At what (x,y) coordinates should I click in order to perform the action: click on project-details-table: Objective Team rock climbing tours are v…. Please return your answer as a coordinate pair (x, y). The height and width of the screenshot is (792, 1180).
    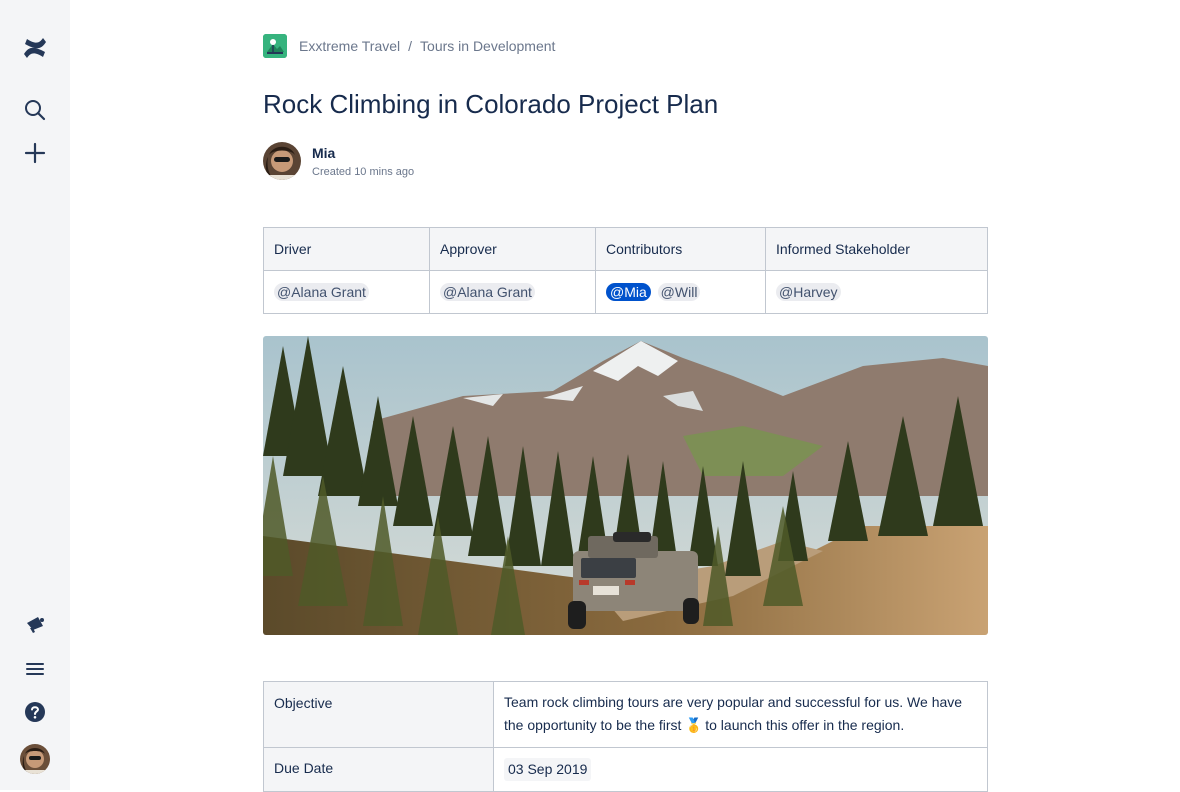
    Looking at the image, I should click on (625, 736).